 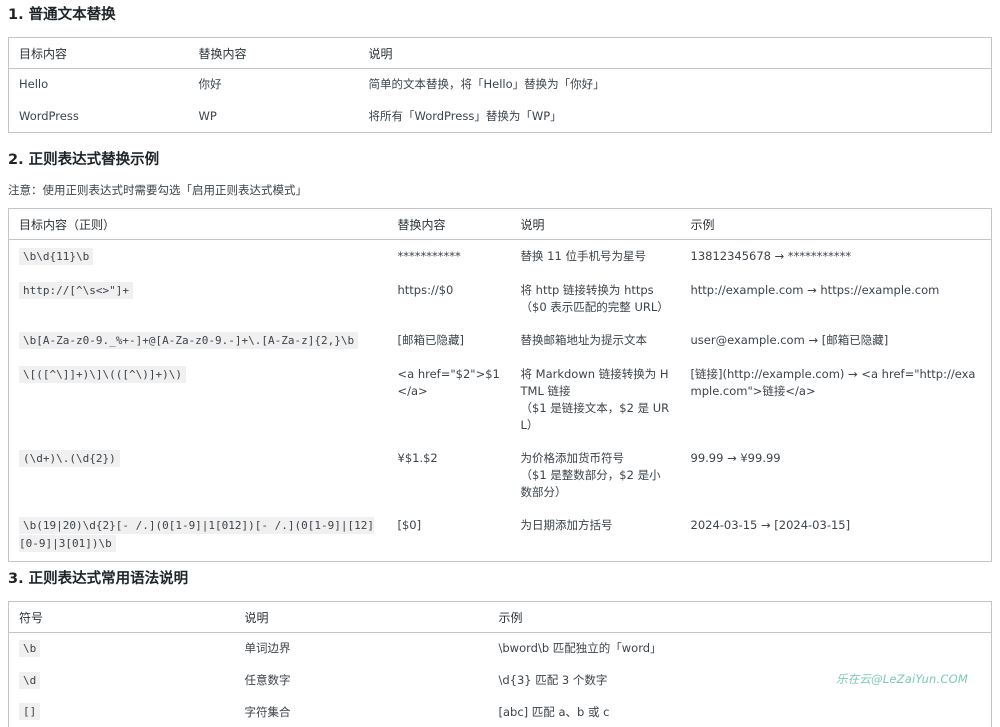 What do you see at coordinates (448, 382) in the screenshot?
I see `cell-replace: <a href="$2">$1</a>` at bounding box center [448, 382].